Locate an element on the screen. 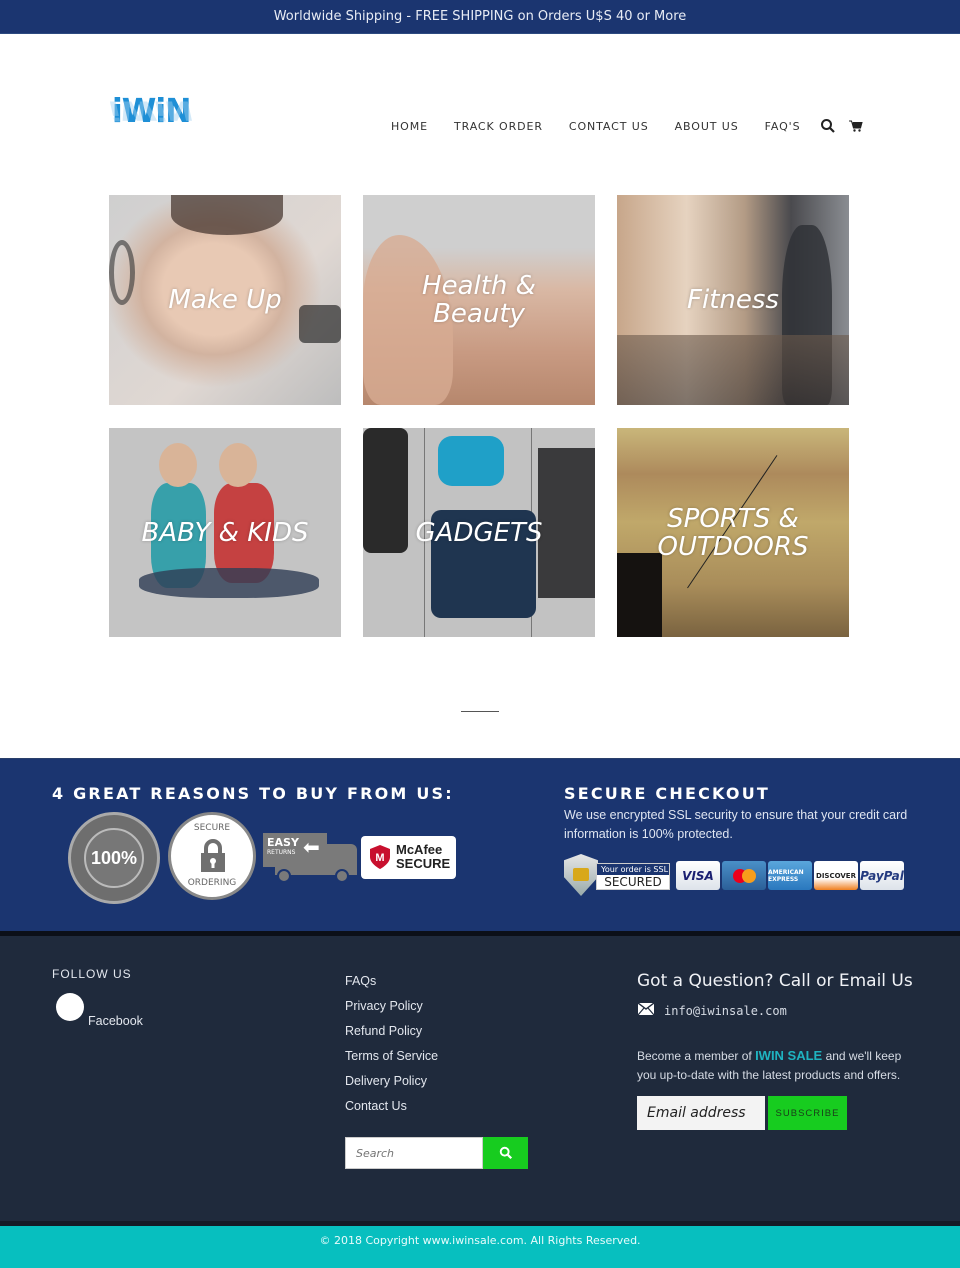  logo-reflection: iWiN is located at coordinates (150, 111).